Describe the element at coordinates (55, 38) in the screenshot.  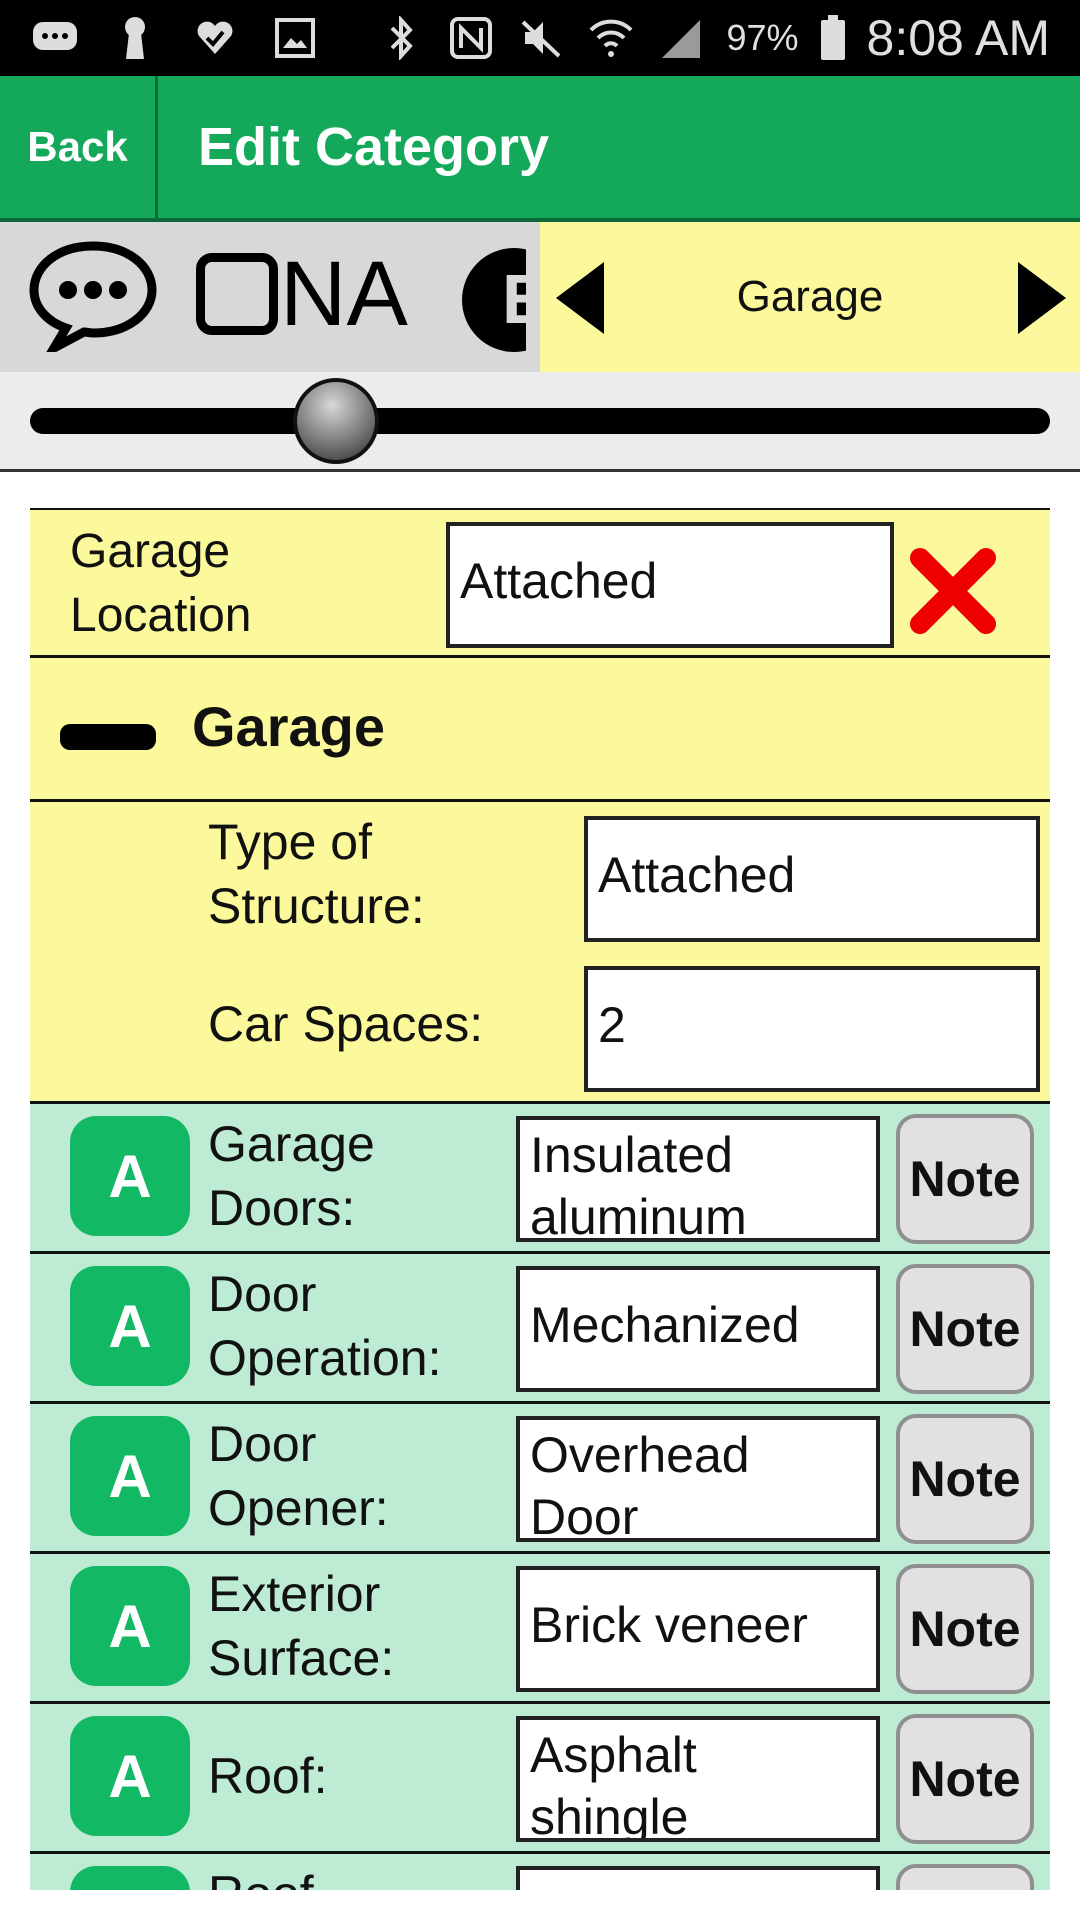
I see `message-icon` at that location.